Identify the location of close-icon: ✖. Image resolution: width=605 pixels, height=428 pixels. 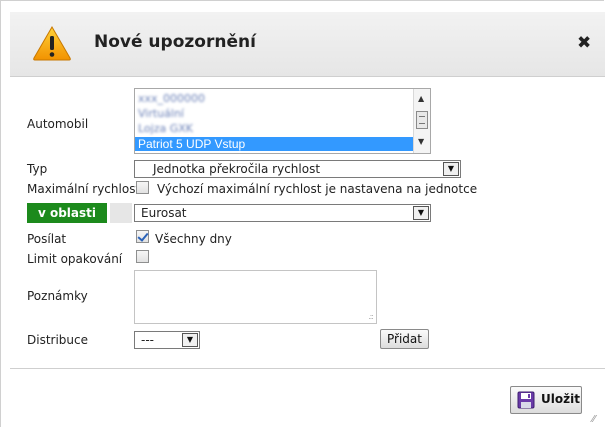
(584, 43).